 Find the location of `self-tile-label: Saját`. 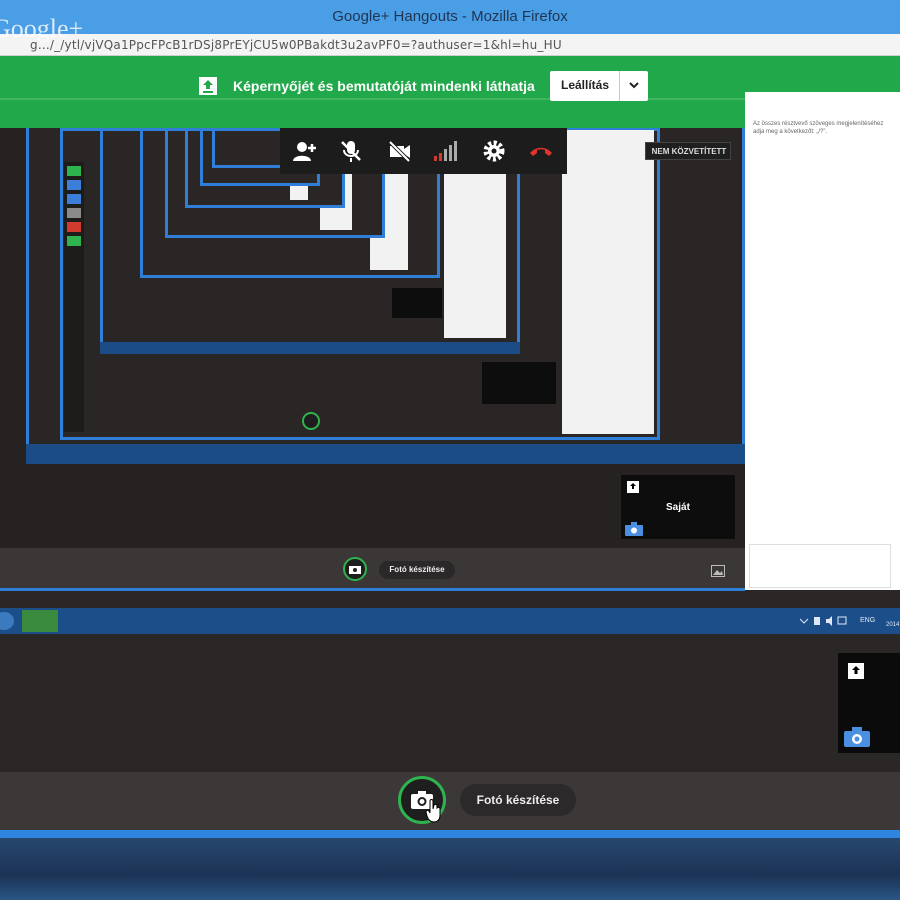

self-tile-label: Saját is located at coordinates (678, 507).